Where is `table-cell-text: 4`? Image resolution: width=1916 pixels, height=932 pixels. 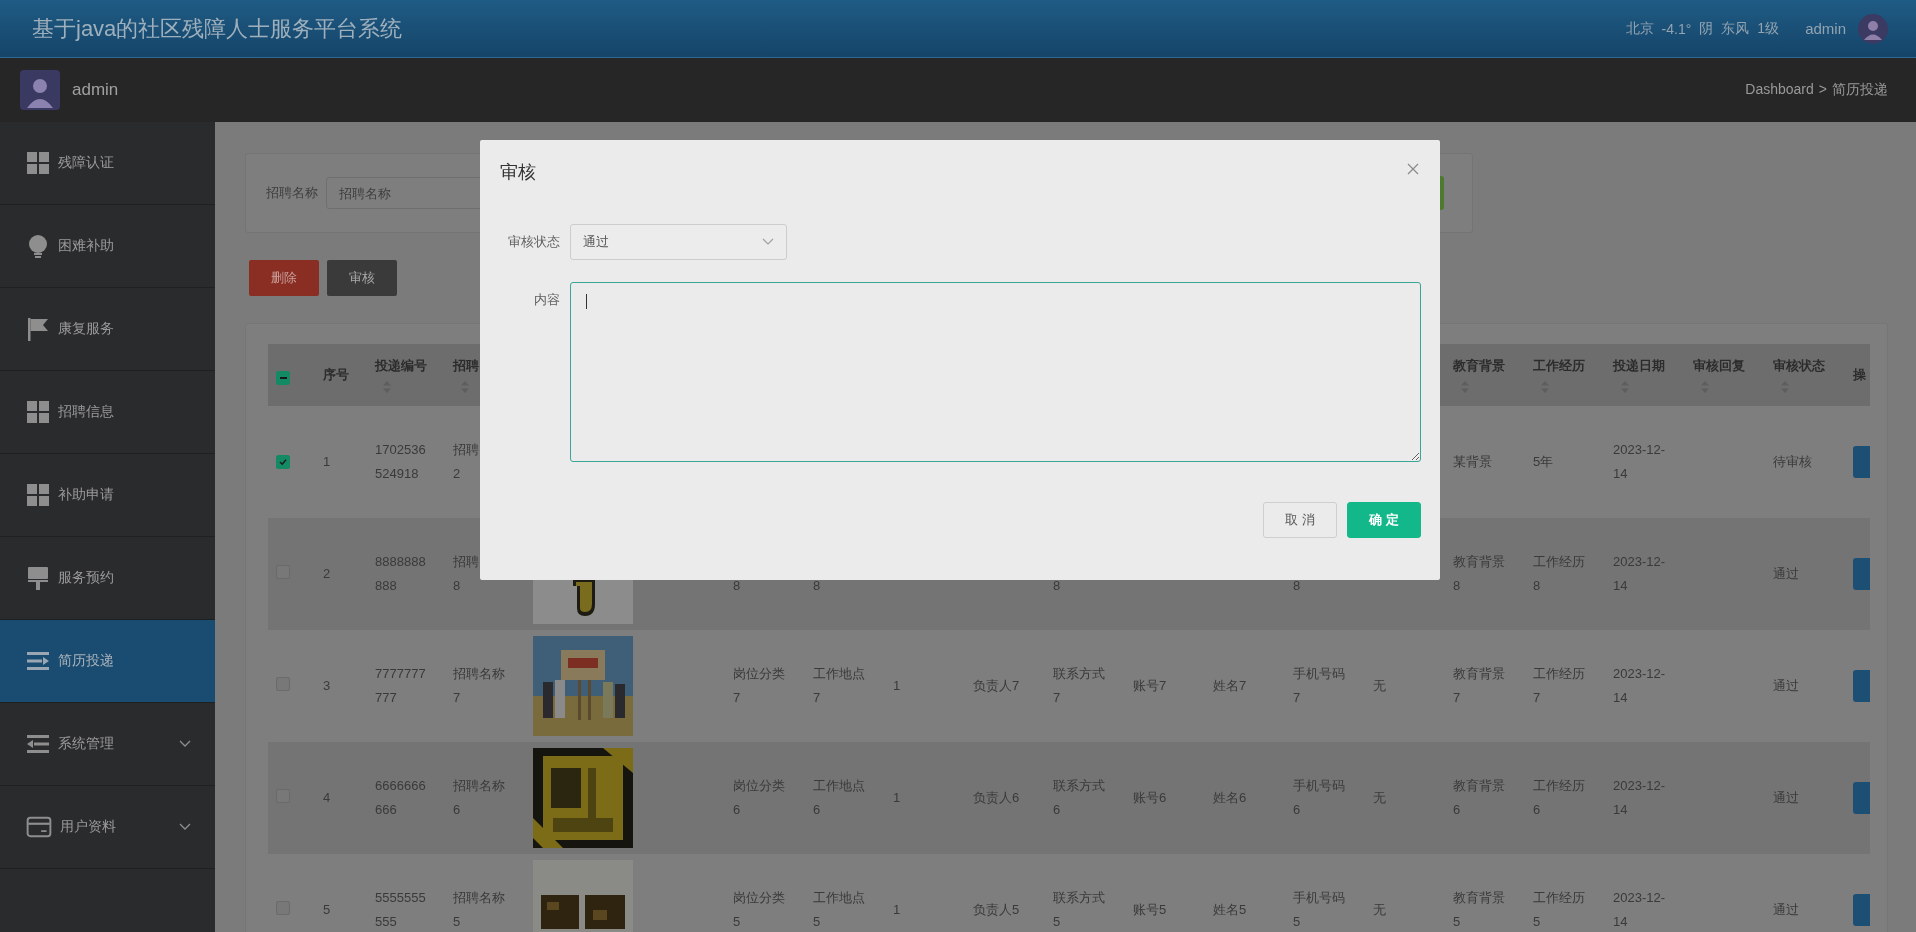
table-cell-text: 4 is located at coordinates (327, 798).